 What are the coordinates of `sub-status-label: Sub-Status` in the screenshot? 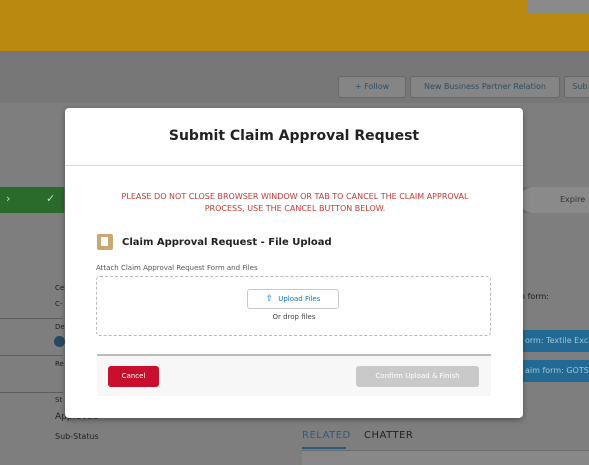 It's located at (77, 436).